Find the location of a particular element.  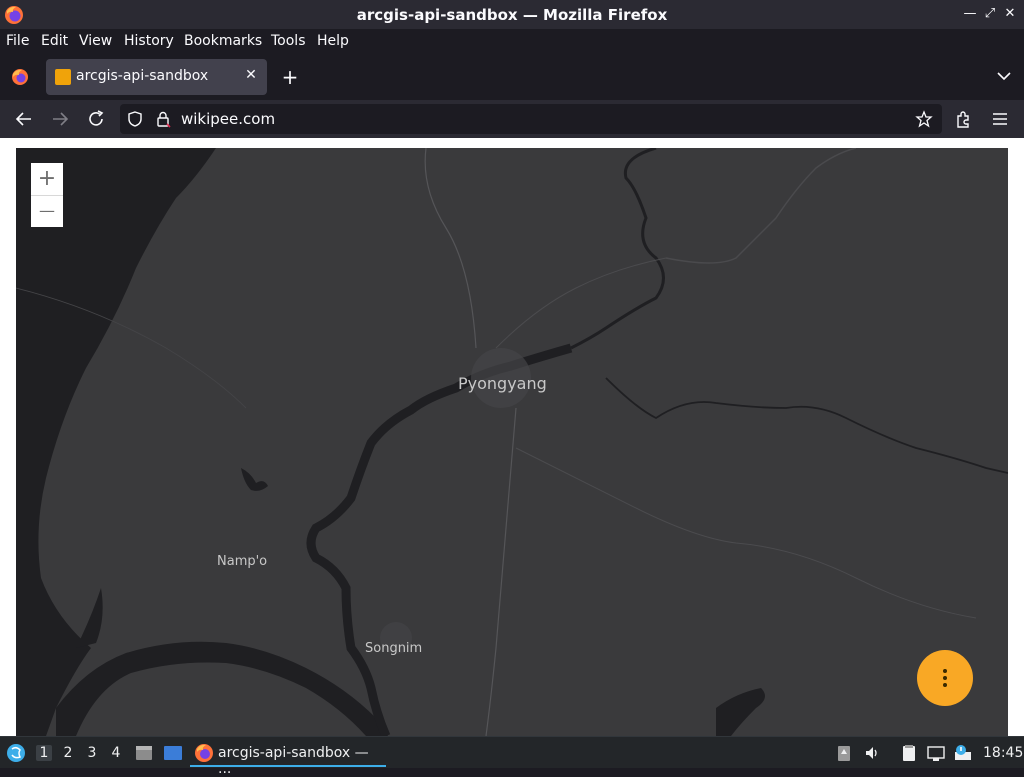

desktop-icon is located at coordinates (173, 753).